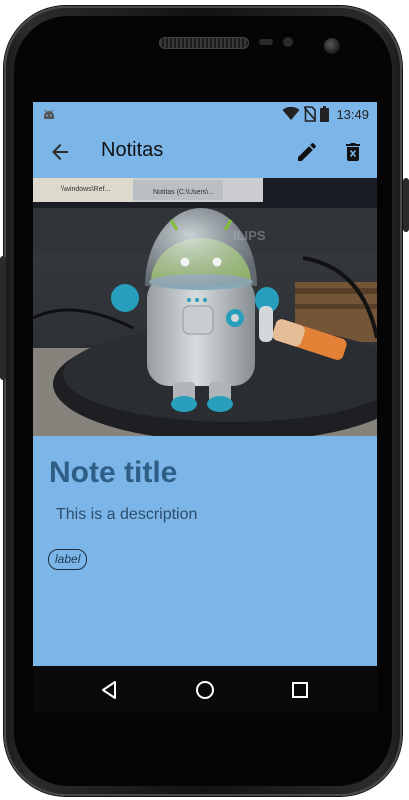 This screenshot has height=800, width=409. I want to click on light-sensor, so click(288, 42).